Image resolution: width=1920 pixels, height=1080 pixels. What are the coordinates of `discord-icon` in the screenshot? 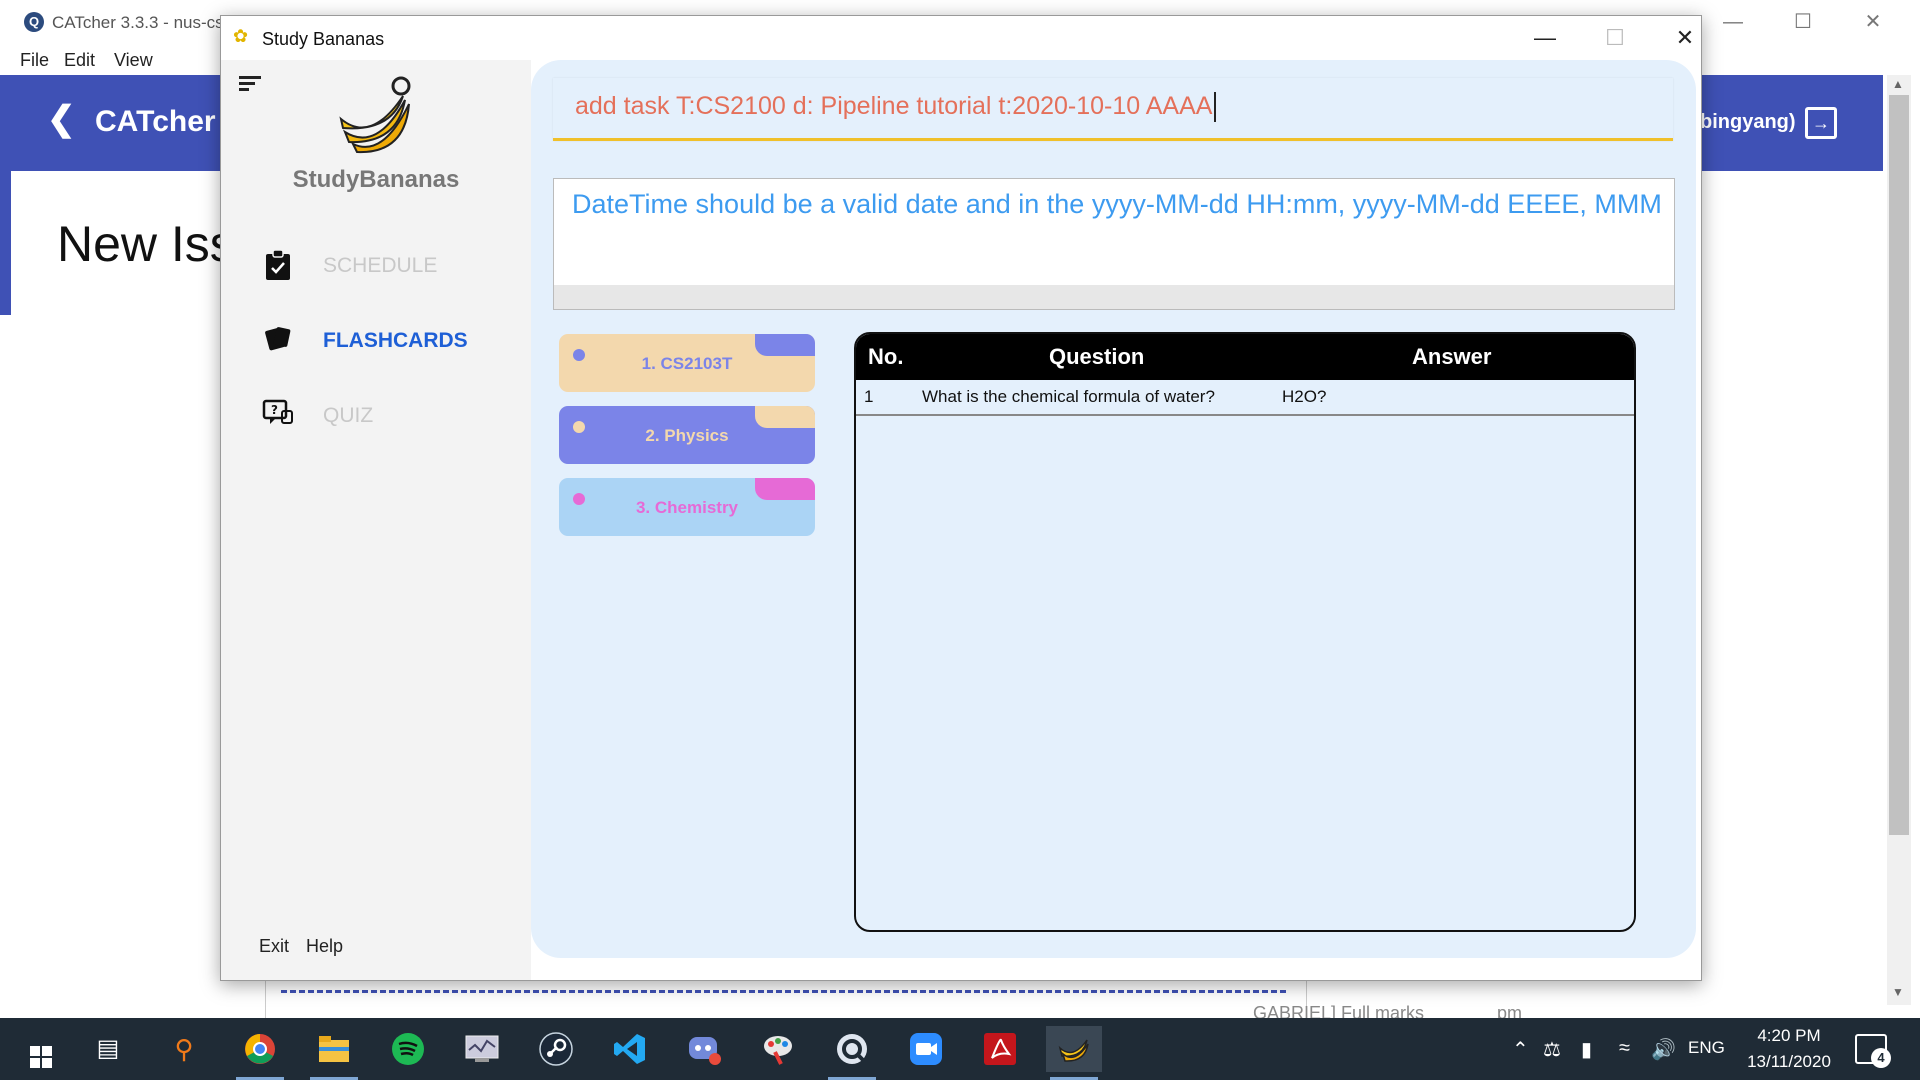 It's located at (704, 1049).